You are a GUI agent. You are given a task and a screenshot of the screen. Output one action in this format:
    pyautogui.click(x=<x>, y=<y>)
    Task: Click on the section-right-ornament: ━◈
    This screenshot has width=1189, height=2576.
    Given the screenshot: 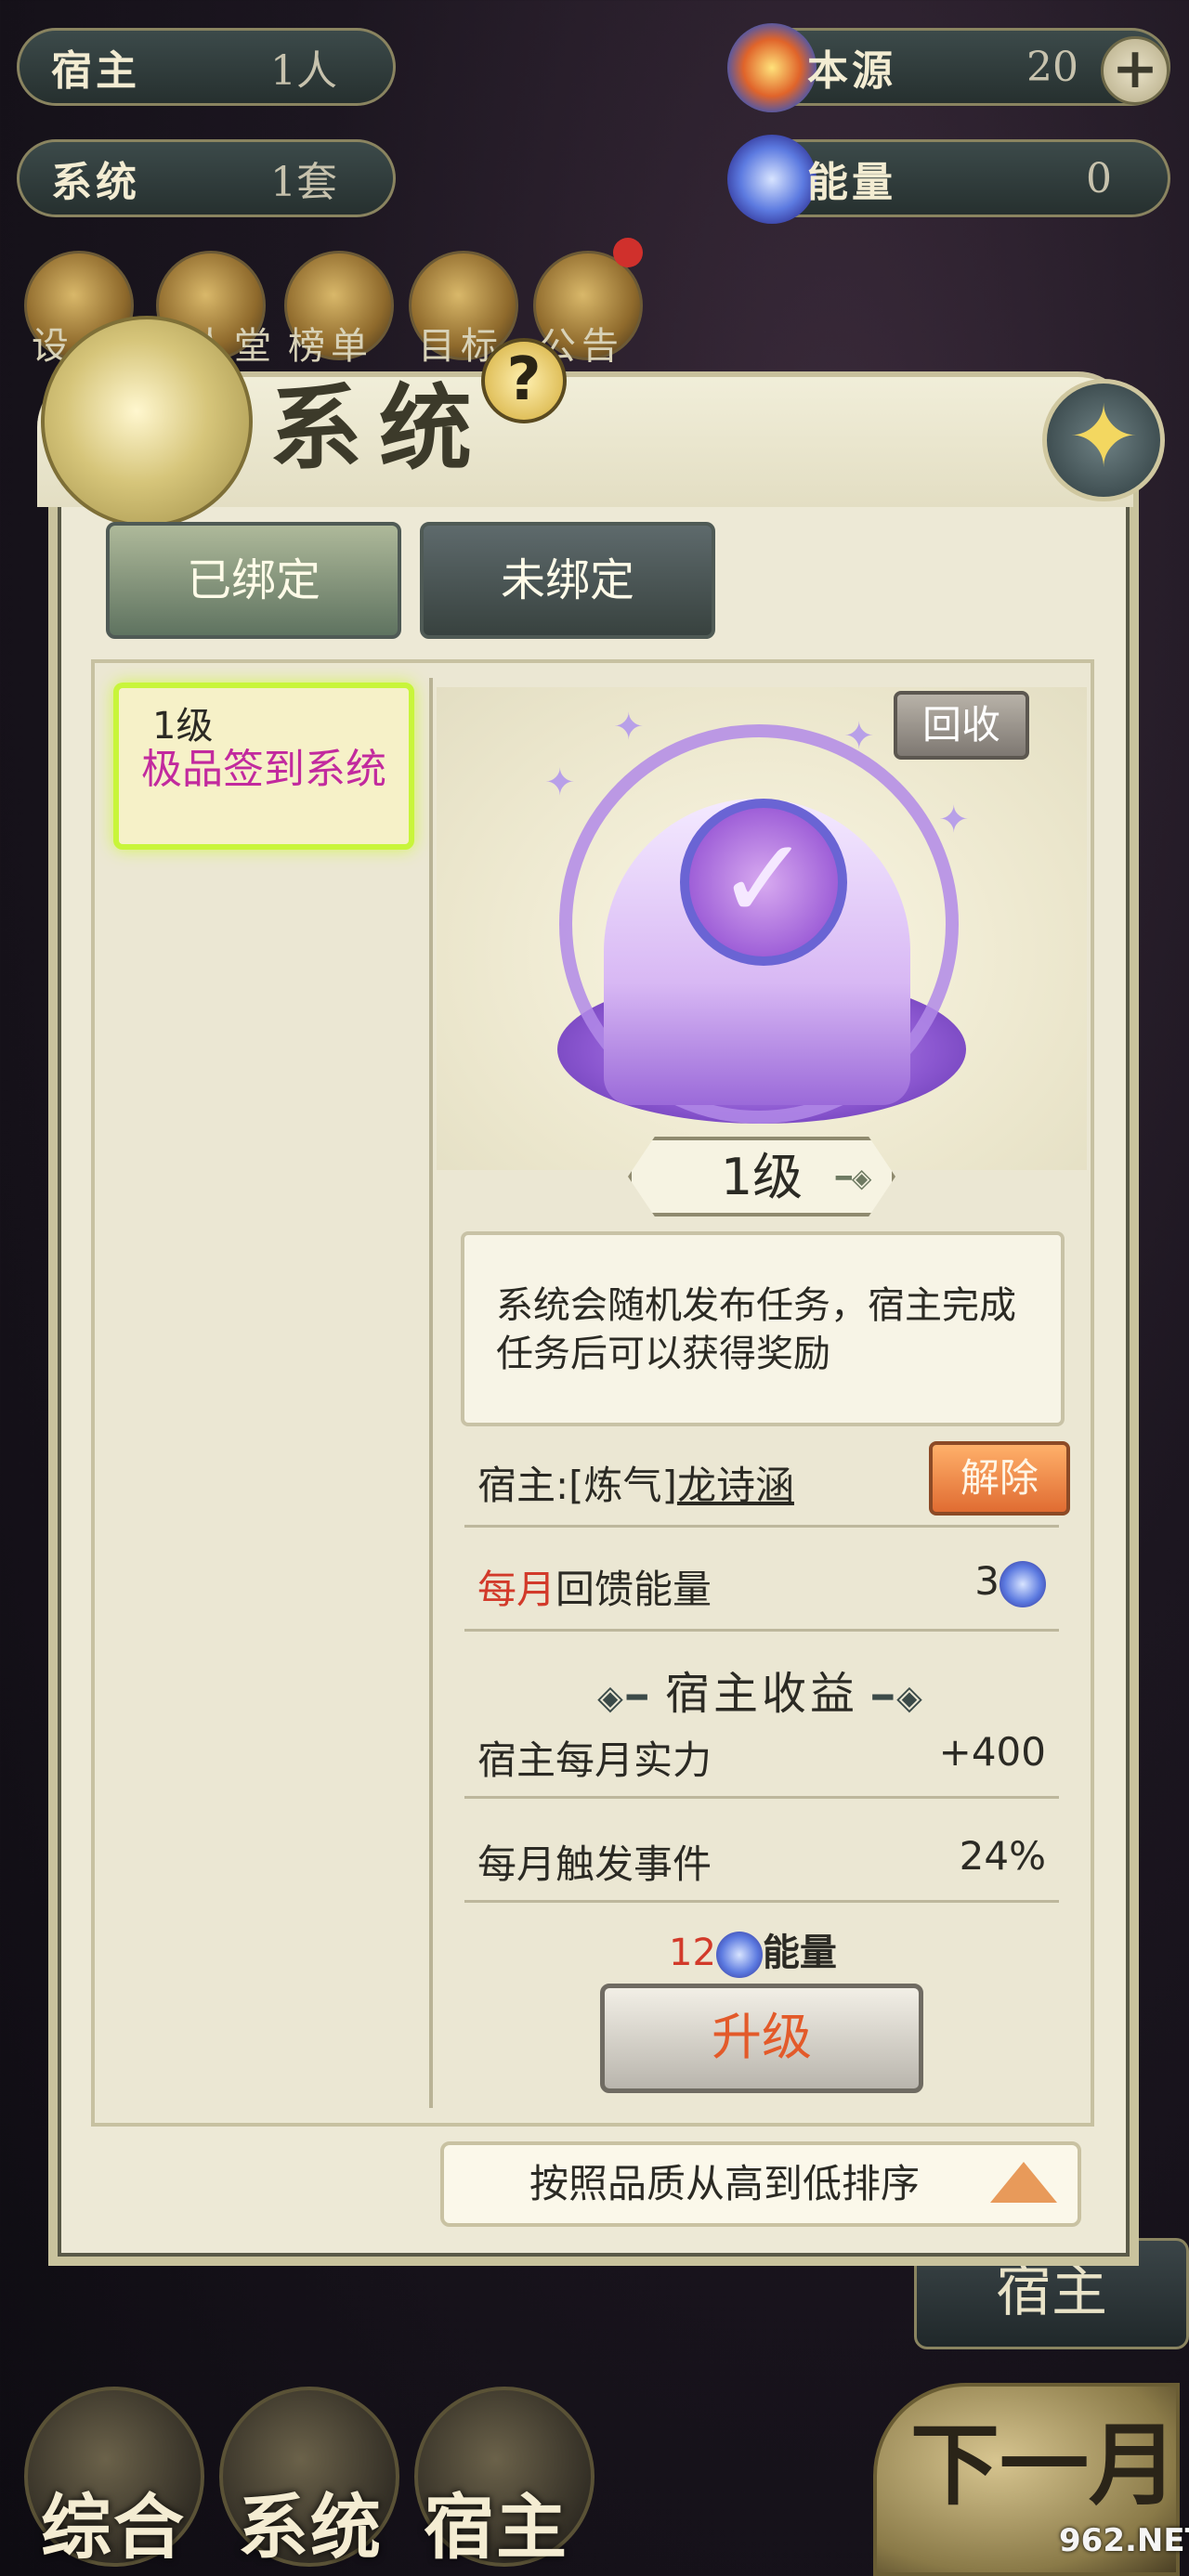 What is the action you would take?
    pyautogui.click(x=892, y=1698)
    